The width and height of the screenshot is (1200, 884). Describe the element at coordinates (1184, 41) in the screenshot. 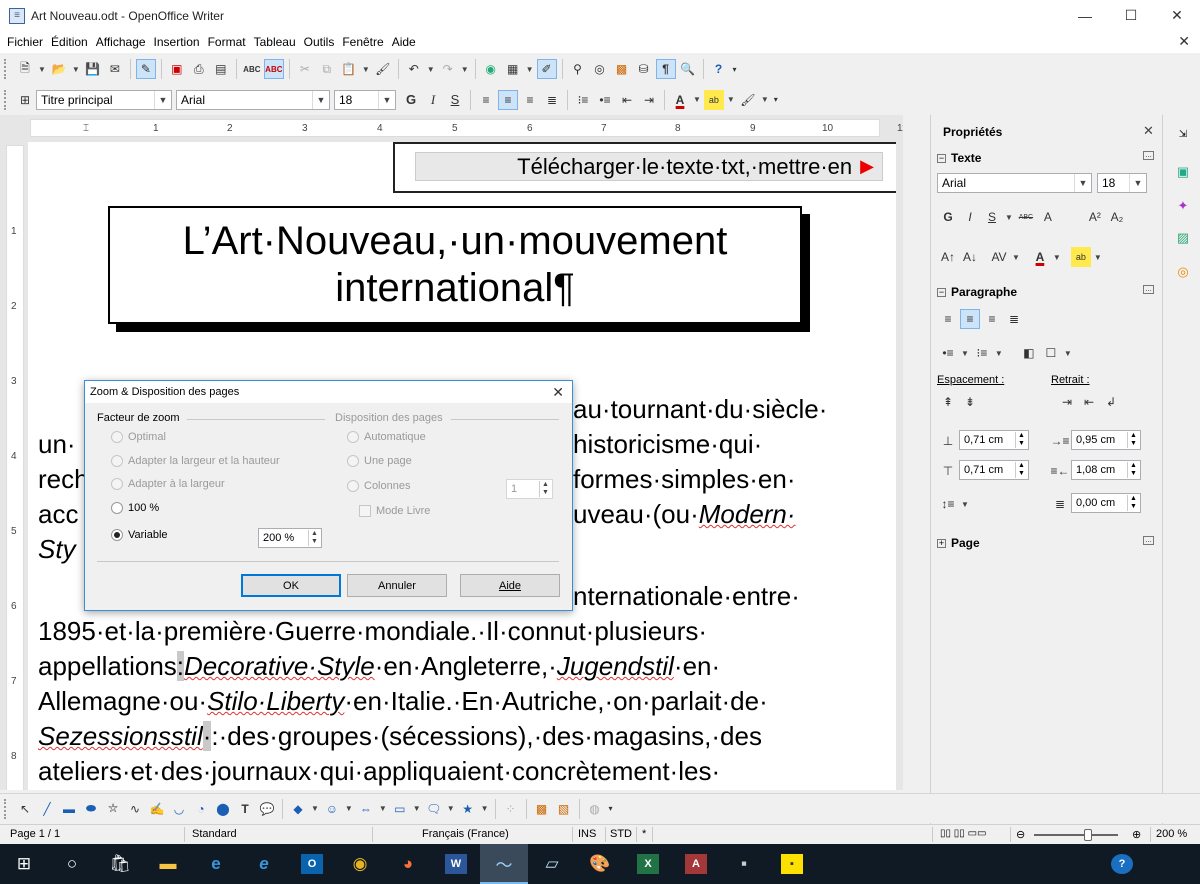

I see `close-document-button: ✕` at that location.